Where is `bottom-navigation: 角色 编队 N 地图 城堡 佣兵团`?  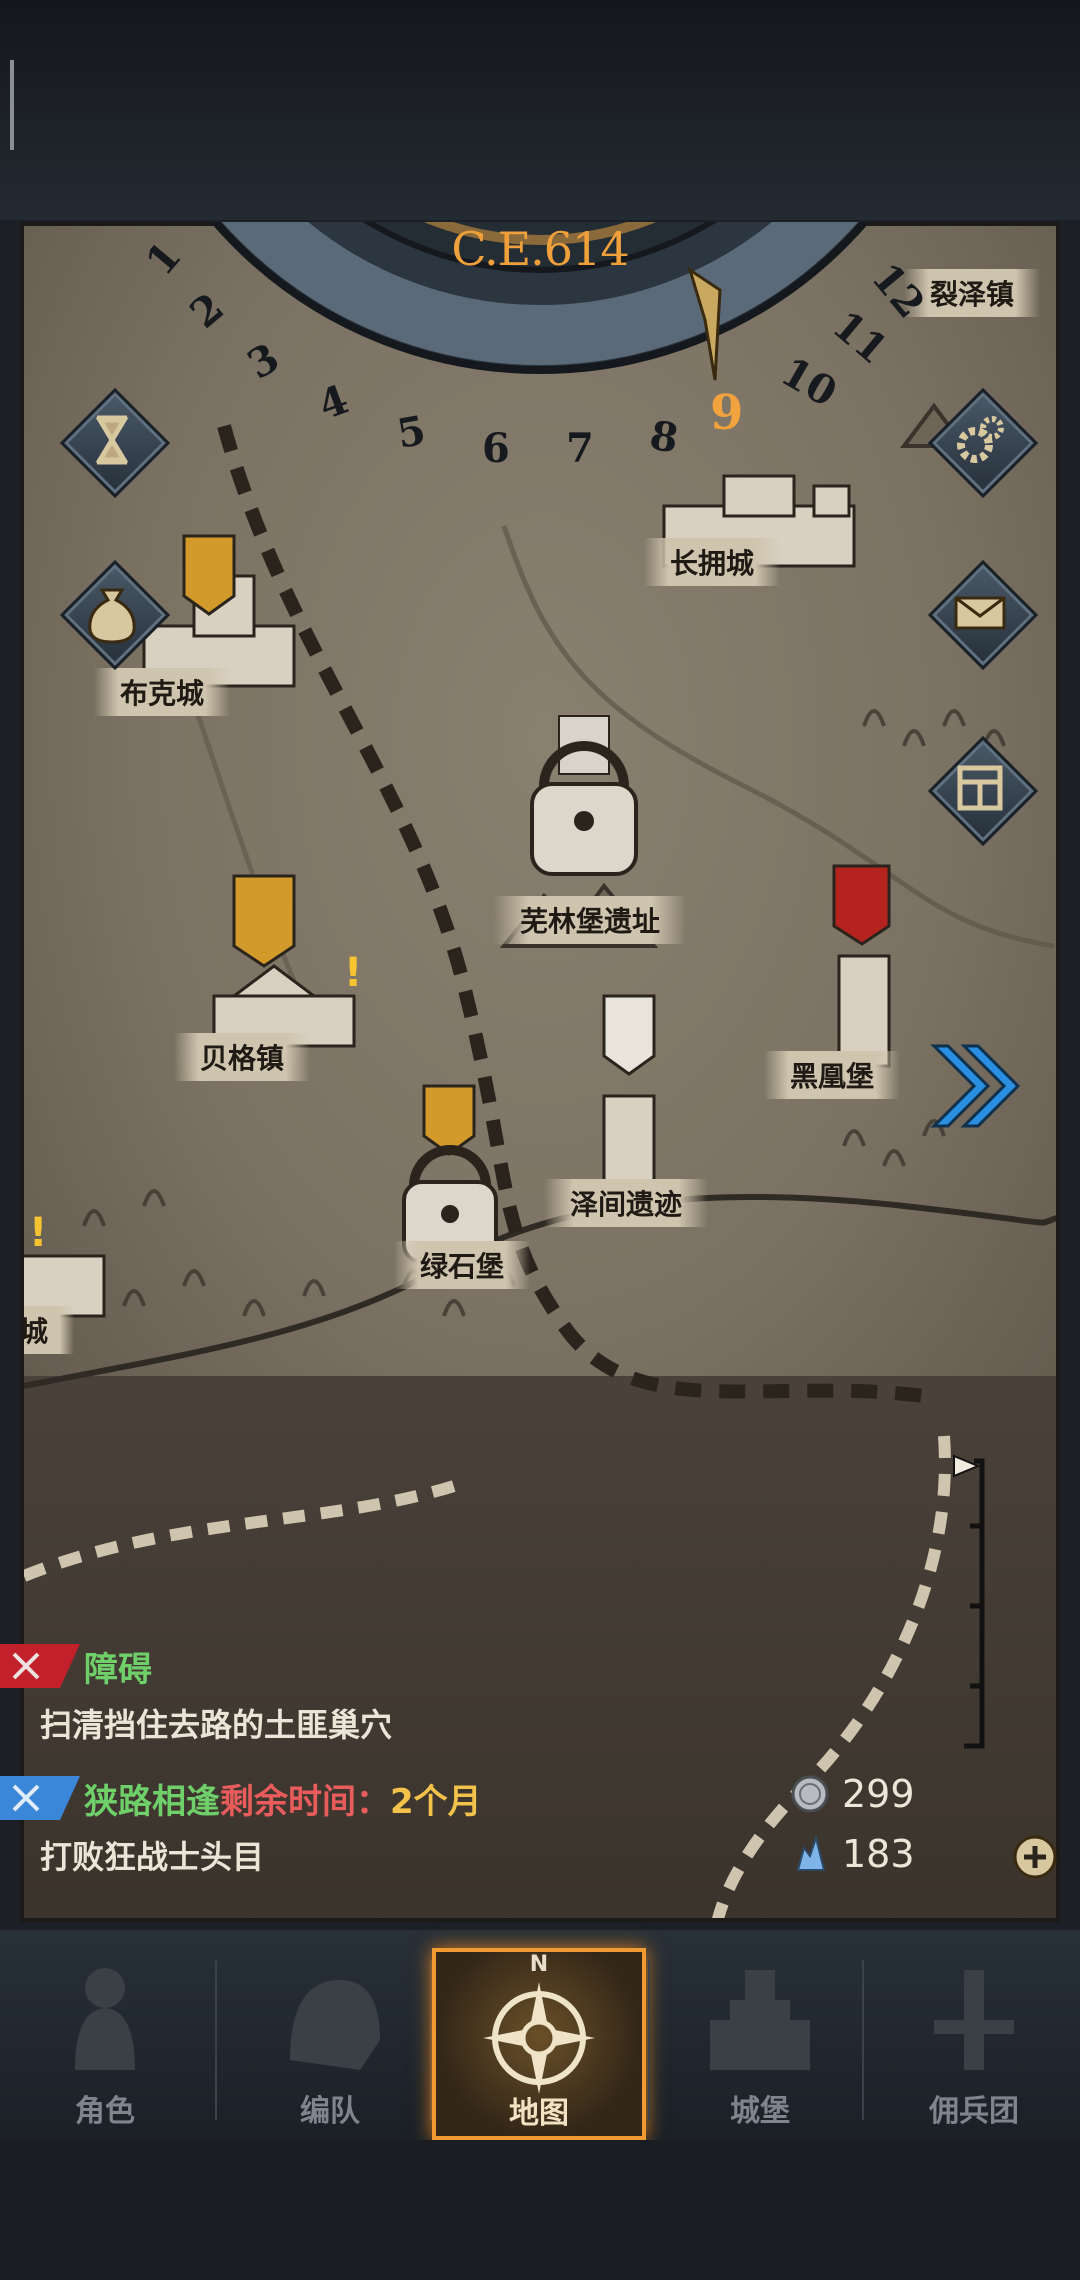
bottom-navigation: 角色 编队 N 地图 城堡 佣兵团 is located at coordinates (540, 2035).